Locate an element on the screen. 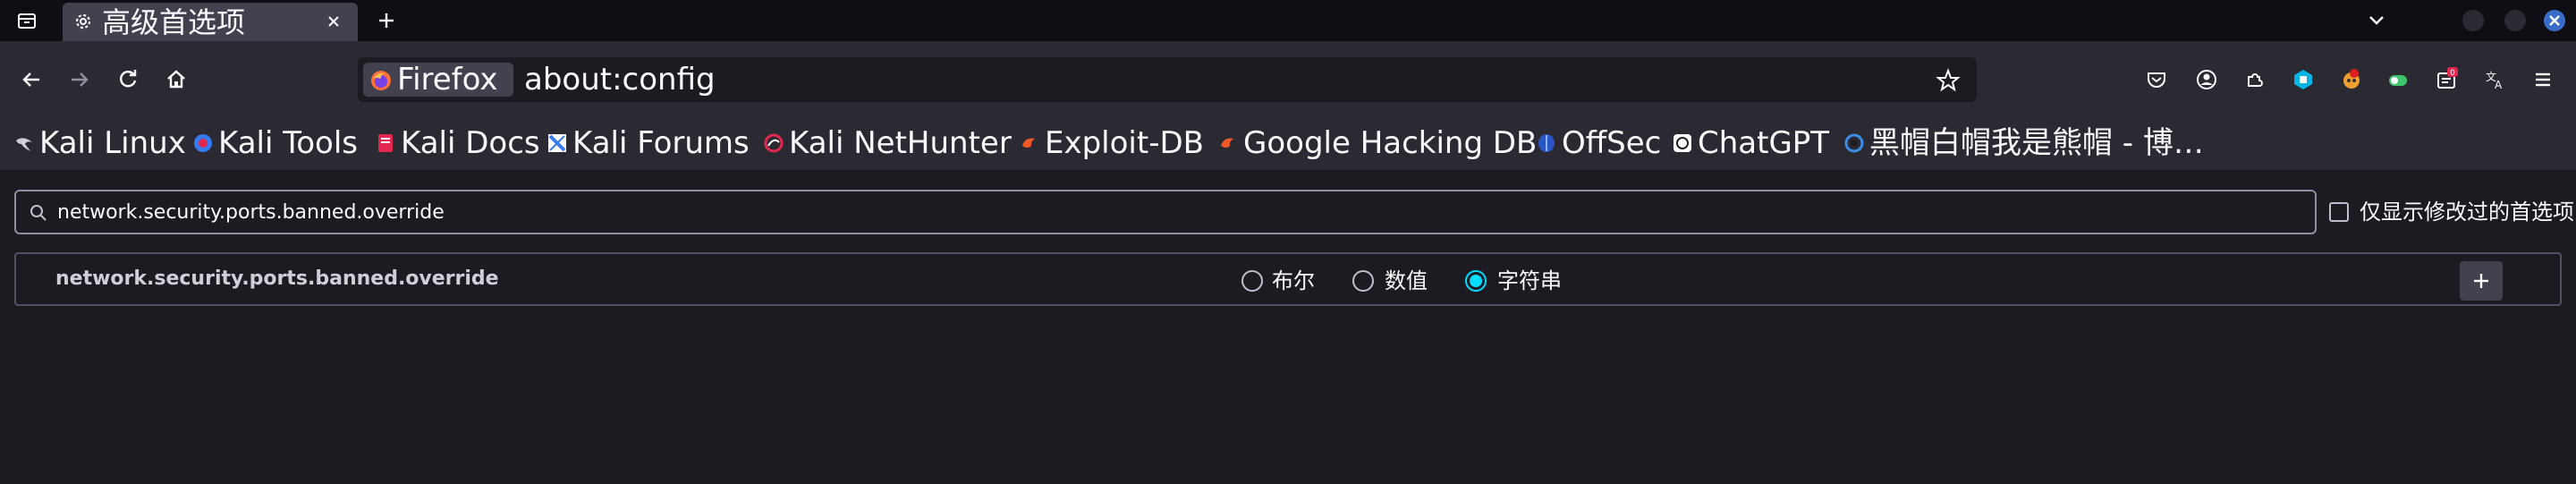 This screenshot has height=484, width=2576. bookmark-label: Kali NetHunter is located at coordinates (900, 143).